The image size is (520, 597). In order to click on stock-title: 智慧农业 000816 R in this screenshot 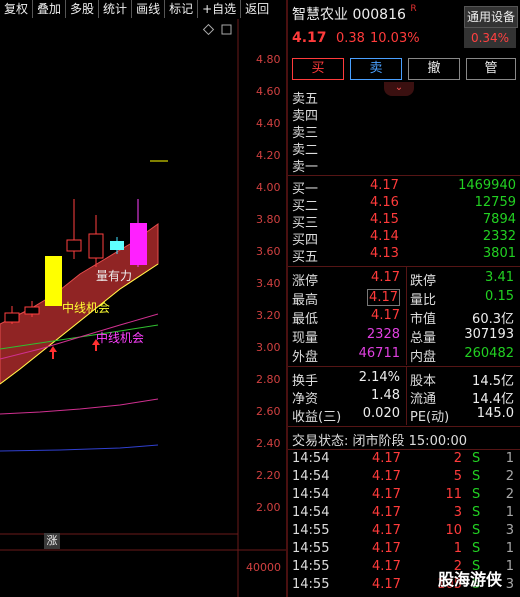, I will do `click(354, 14)`.